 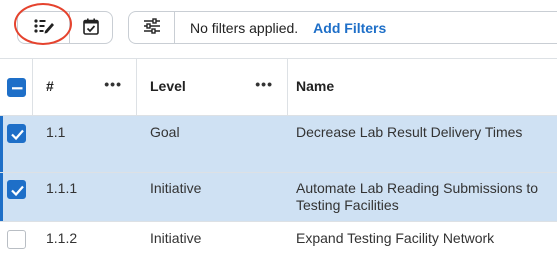 What do you see at coordinates (315, 86) in the screenshot?
I see `column-header-label: Name` at bounding box center [315, 86].